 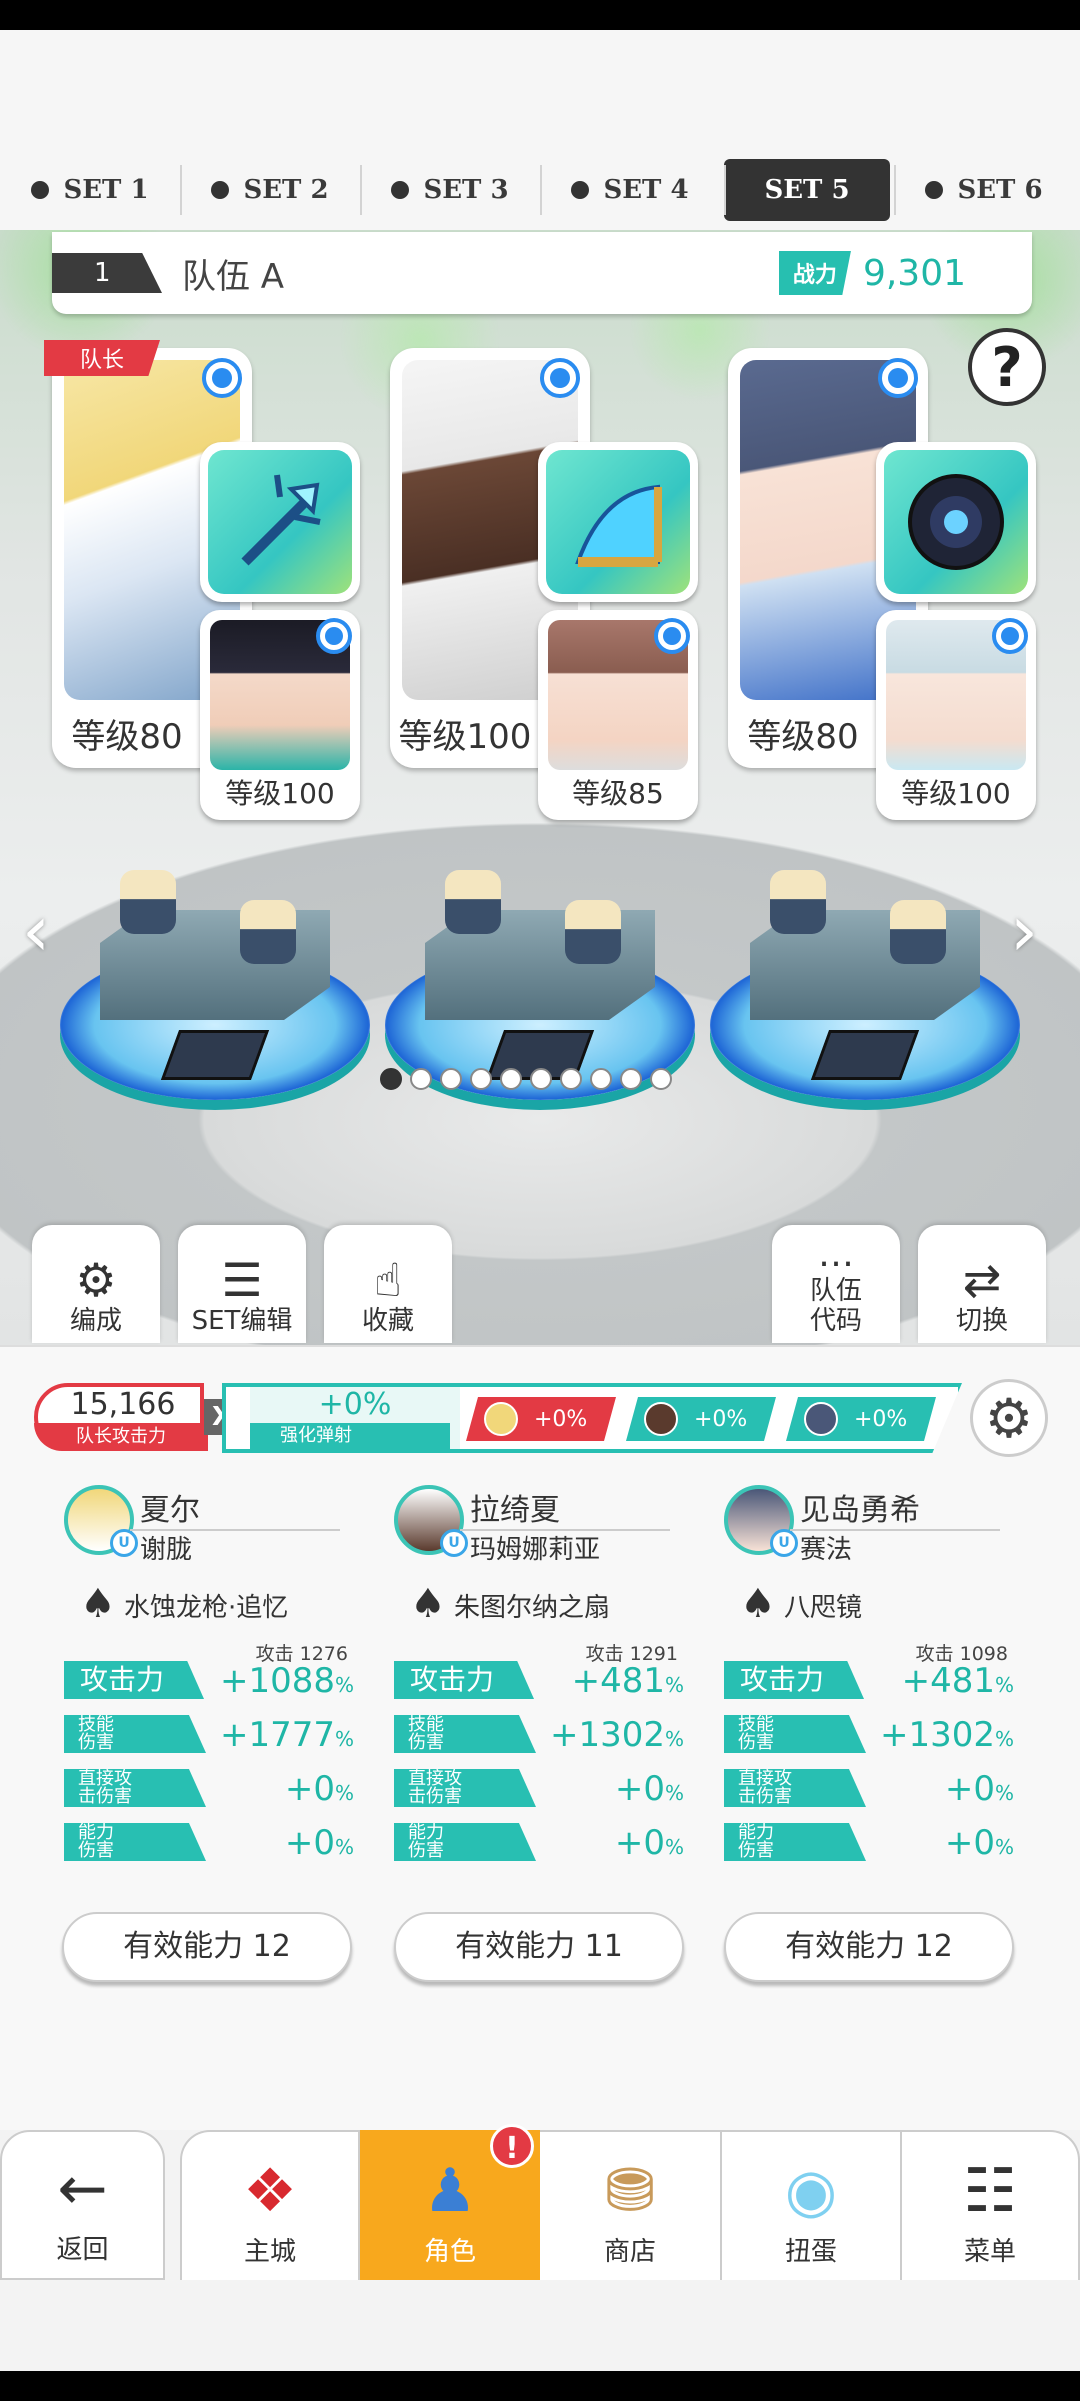 What do you see at coordinates (90, 190) in the screenshot?
I see `tab-set-1: SET 1` at bounding box center [90, 190].